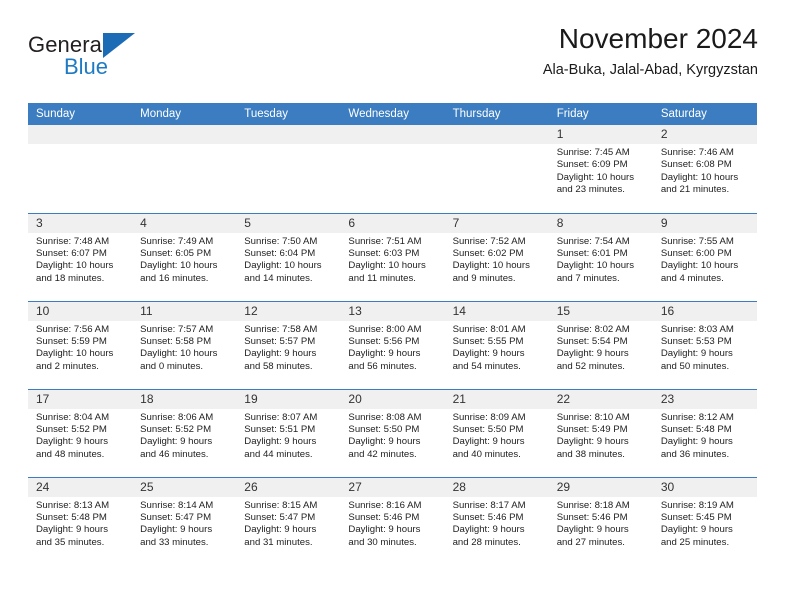 The width and height of the screenshot is (792, 612). I want to click on daylight-text-line2: and 21 minutes., so click(695, 190).